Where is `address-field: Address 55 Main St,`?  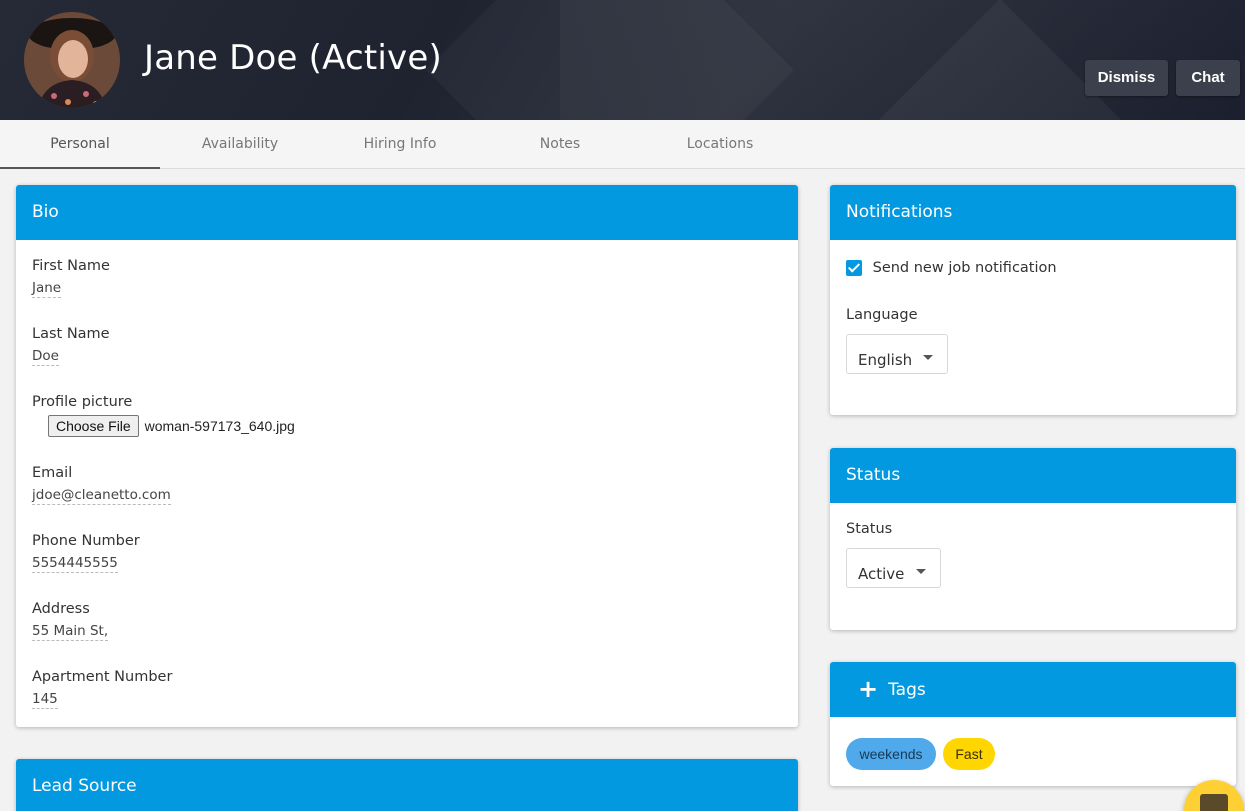
address-field: Address 55 Main St, is located at coordinates (70, 621).